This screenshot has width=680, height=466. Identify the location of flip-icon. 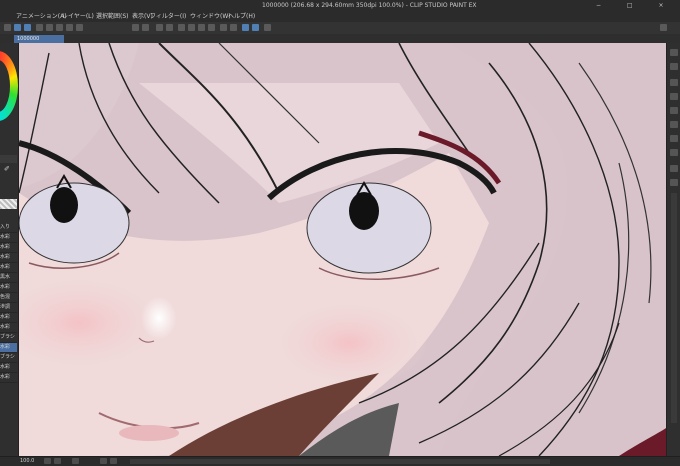
(113, 461).